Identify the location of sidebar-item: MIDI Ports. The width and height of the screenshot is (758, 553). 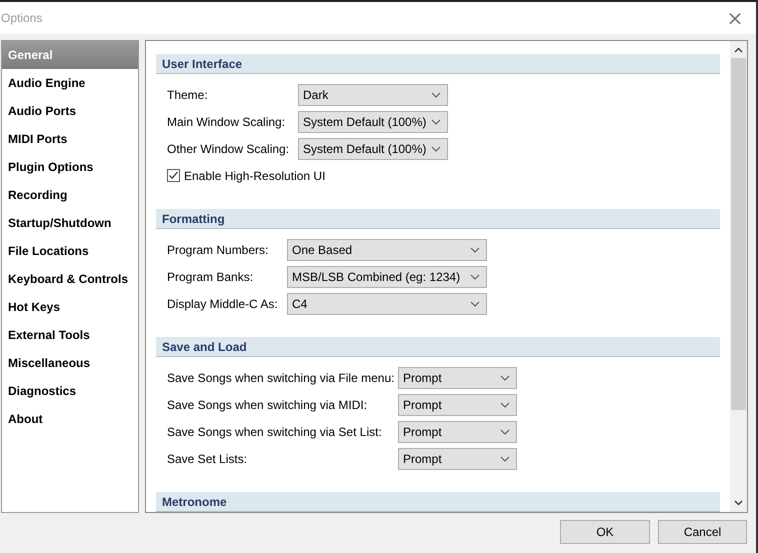
(70, 139).